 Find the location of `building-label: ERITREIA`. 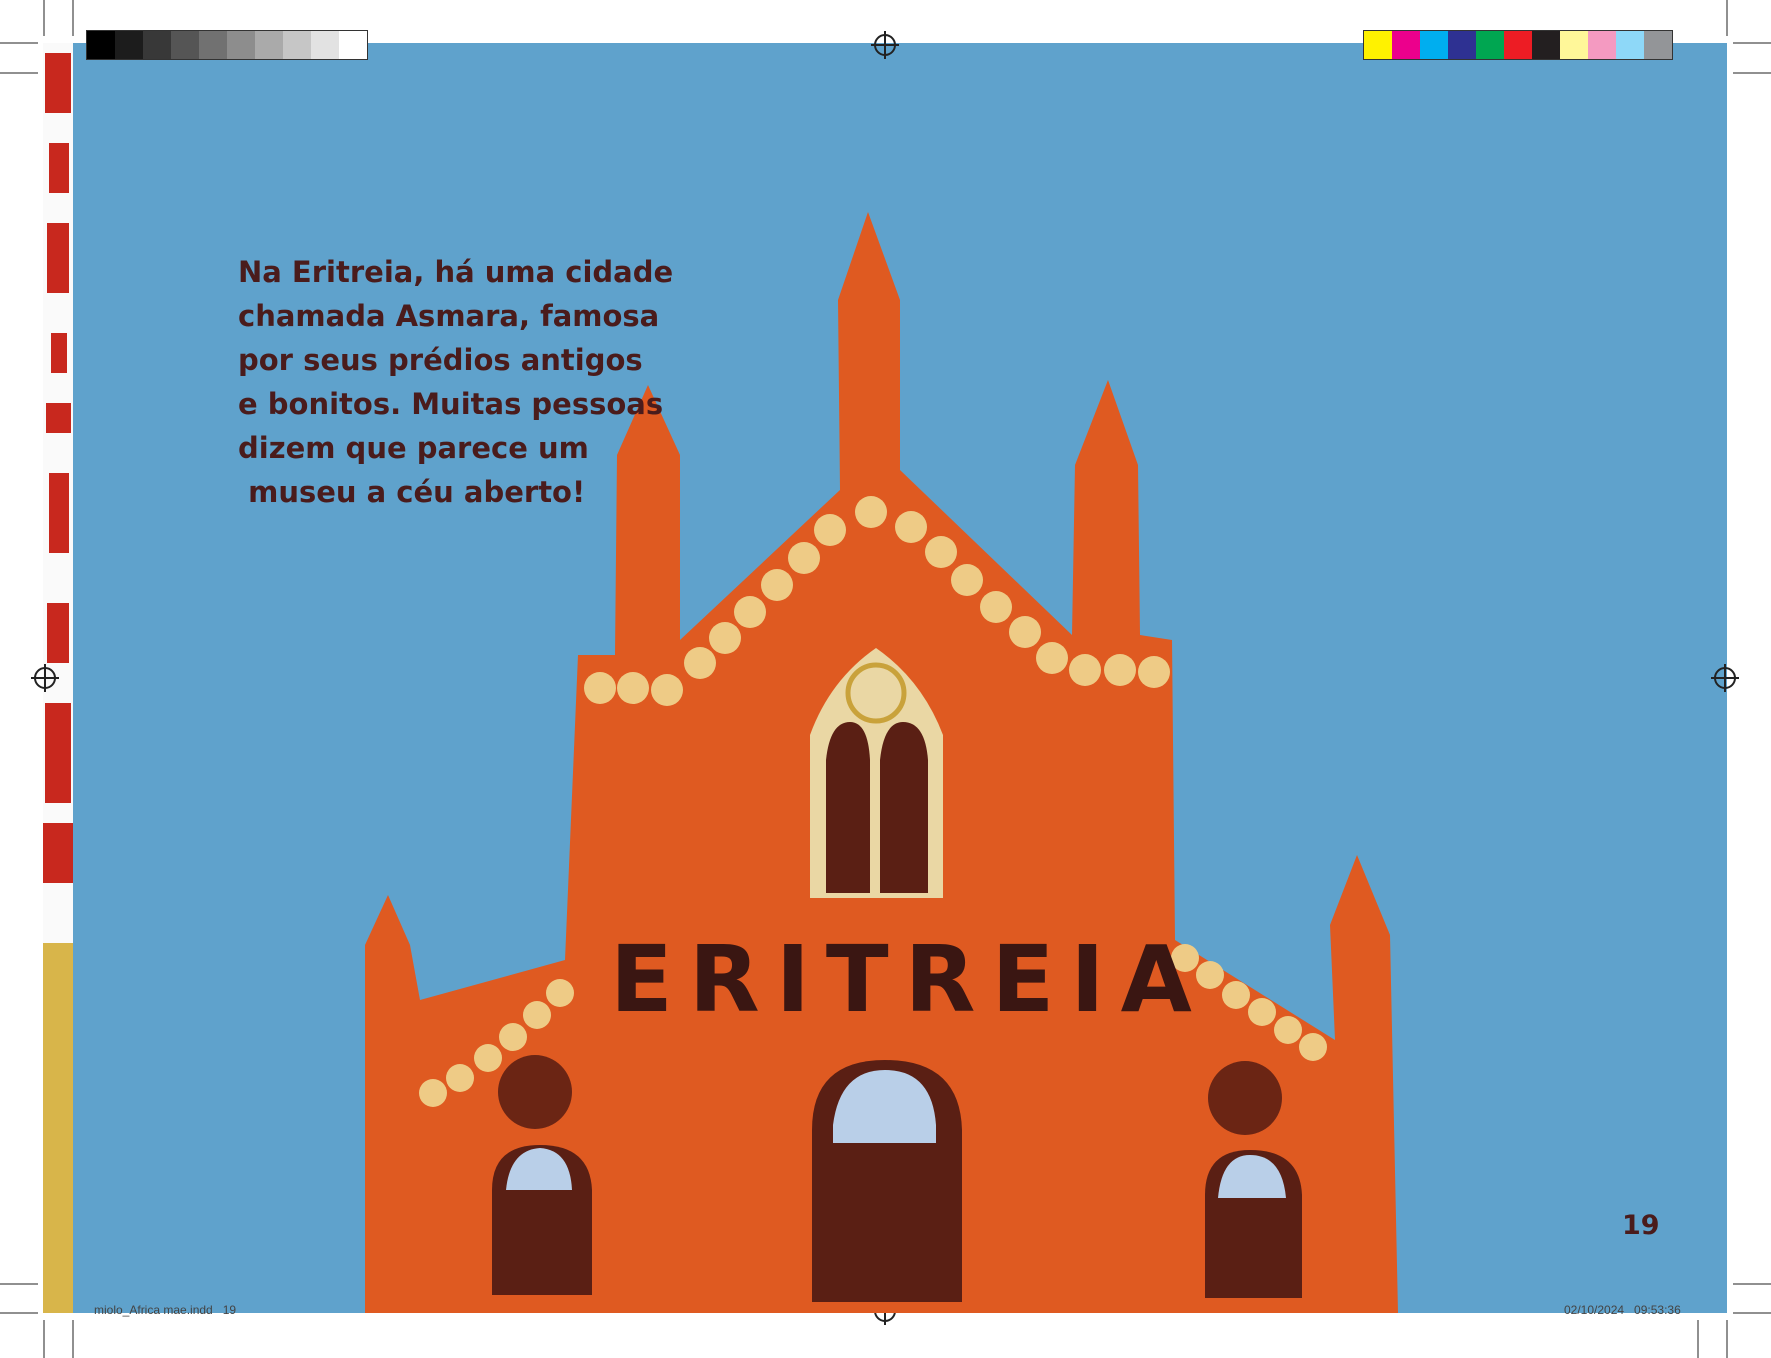

building-label: ERITREIA is located at coordinates (909, 979).